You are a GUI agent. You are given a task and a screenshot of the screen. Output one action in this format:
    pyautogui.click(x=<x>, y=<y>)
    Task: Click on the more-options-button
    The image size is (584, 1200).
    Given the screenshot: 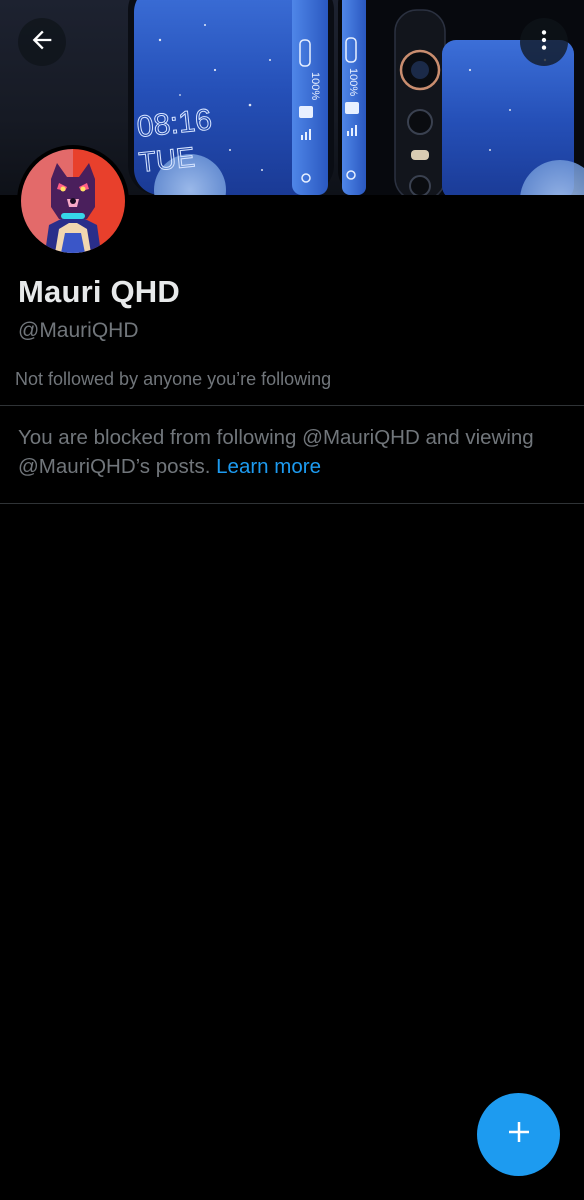 What is the action you would take?
    pyautogui.click(x=544, y=42)
    